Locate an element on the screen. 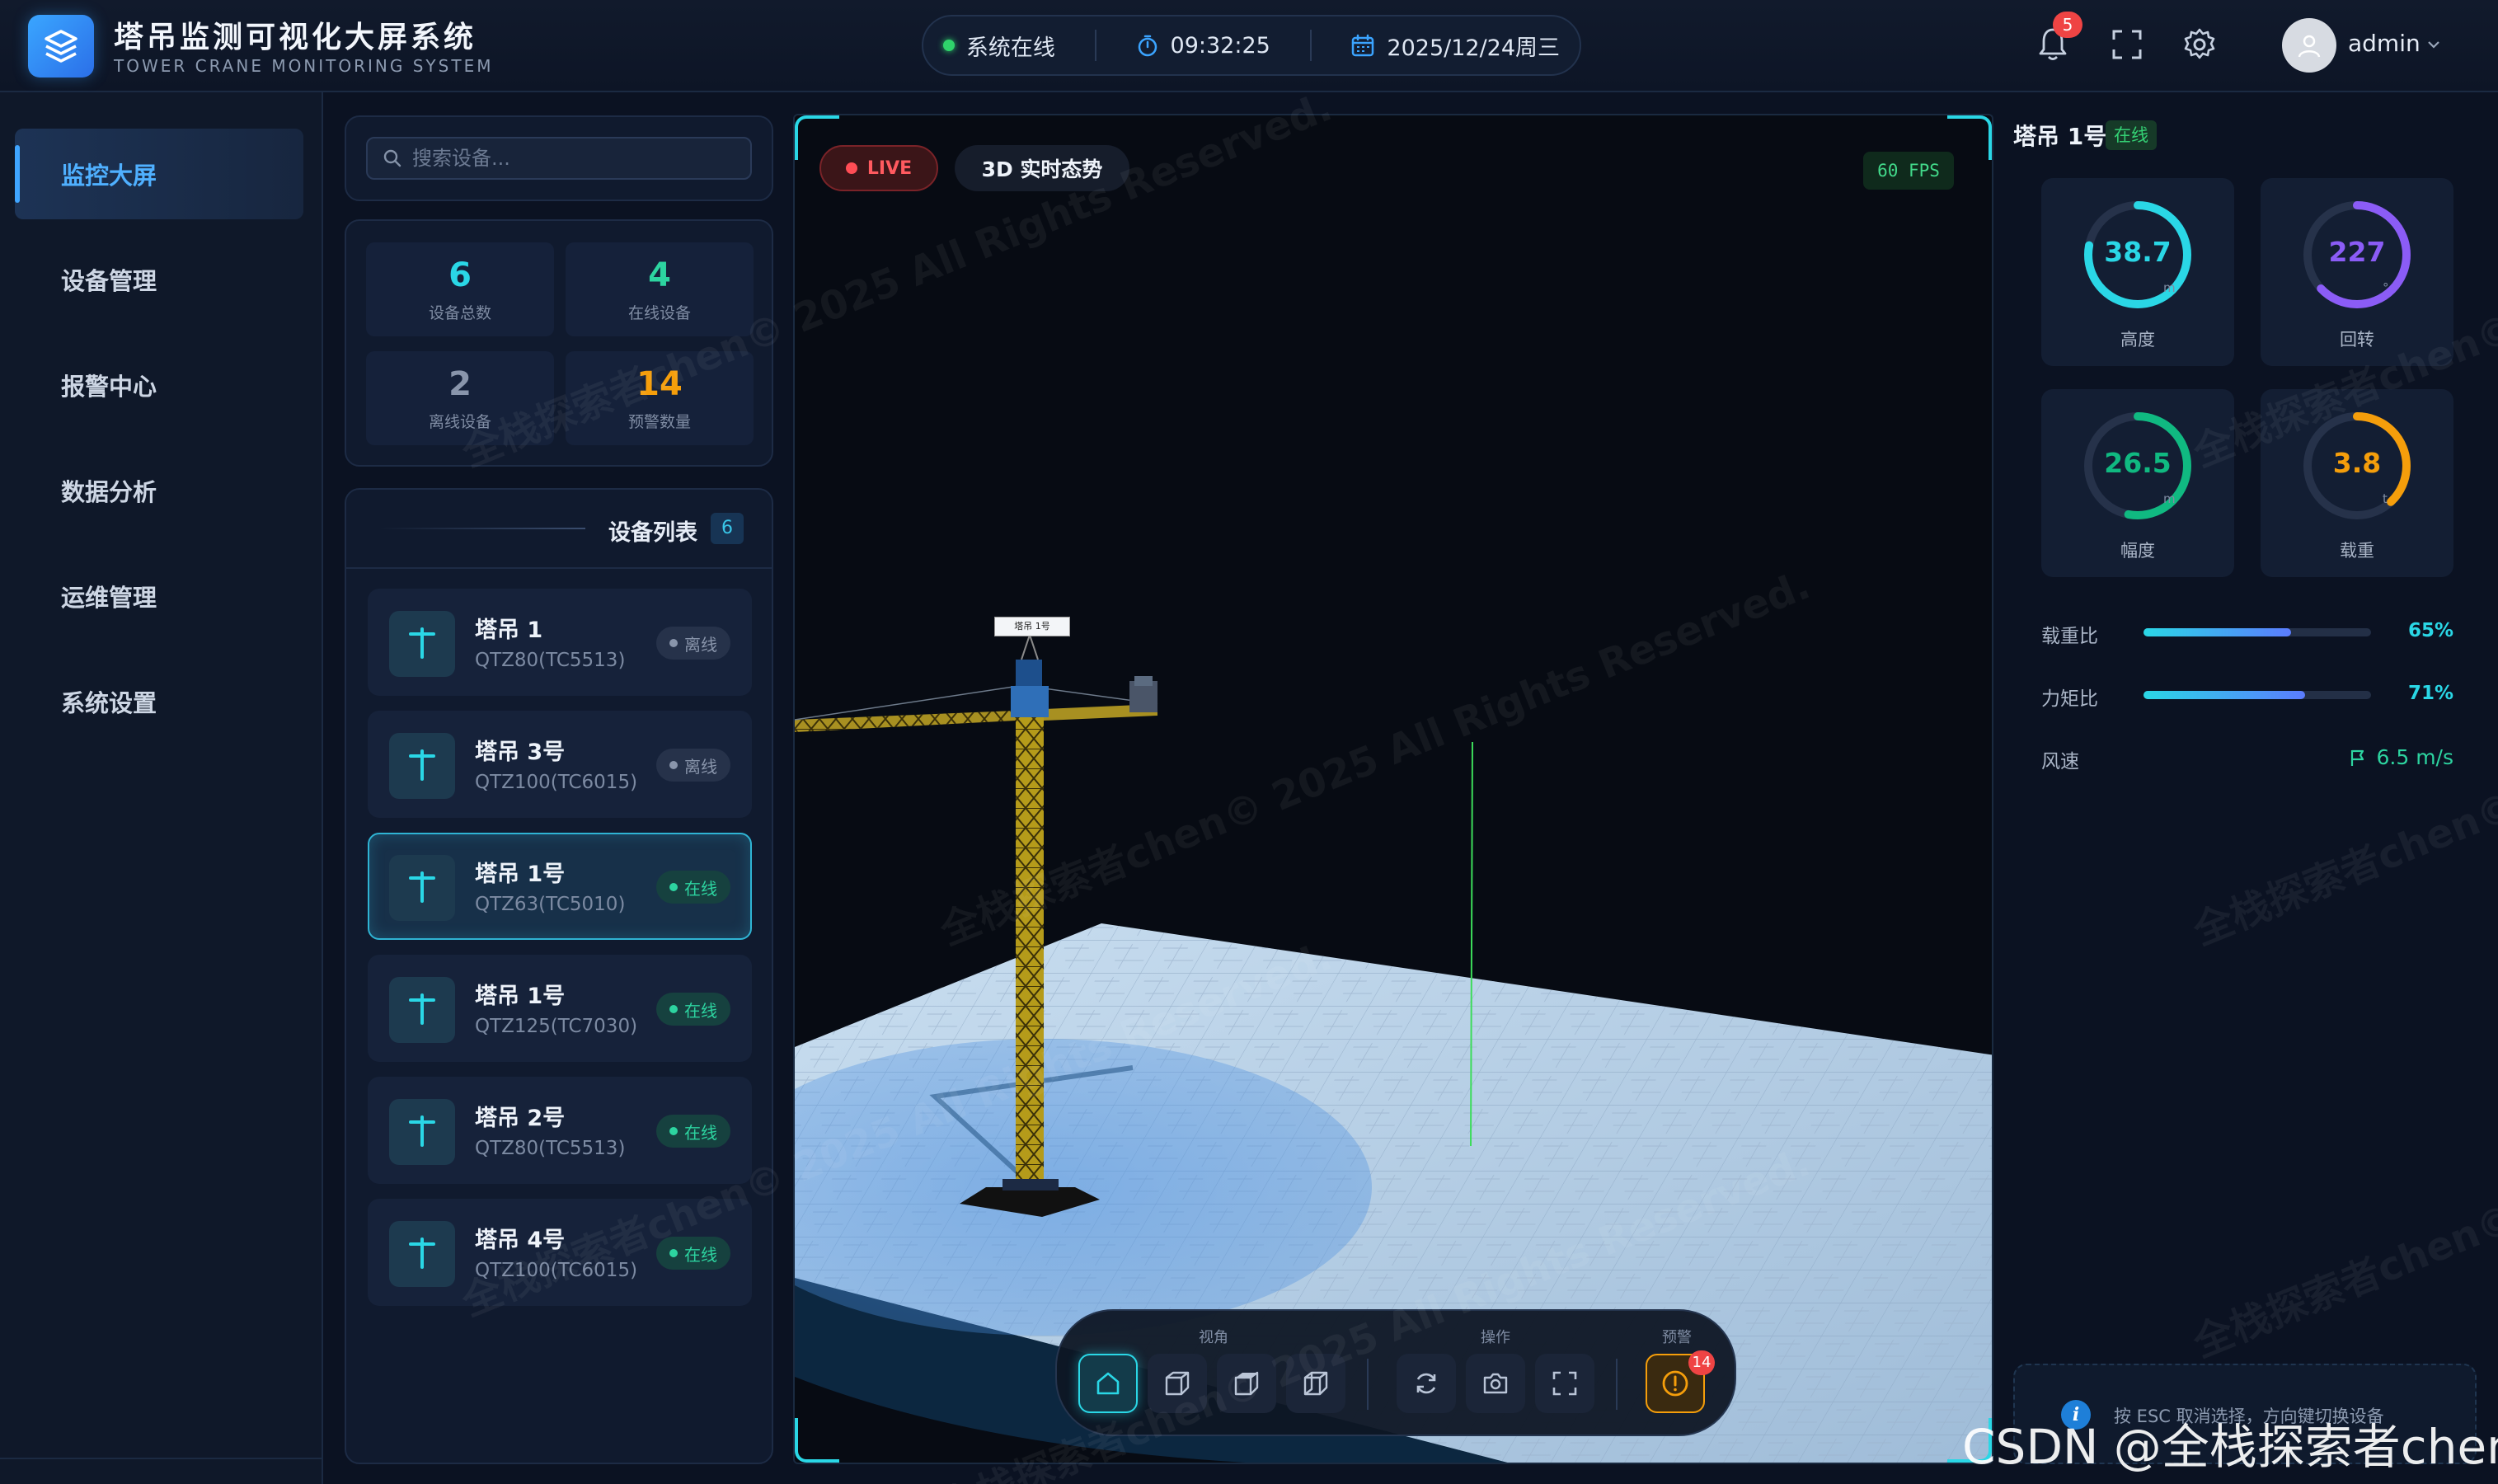  gear-icon is located at coordinates (2199, 43).